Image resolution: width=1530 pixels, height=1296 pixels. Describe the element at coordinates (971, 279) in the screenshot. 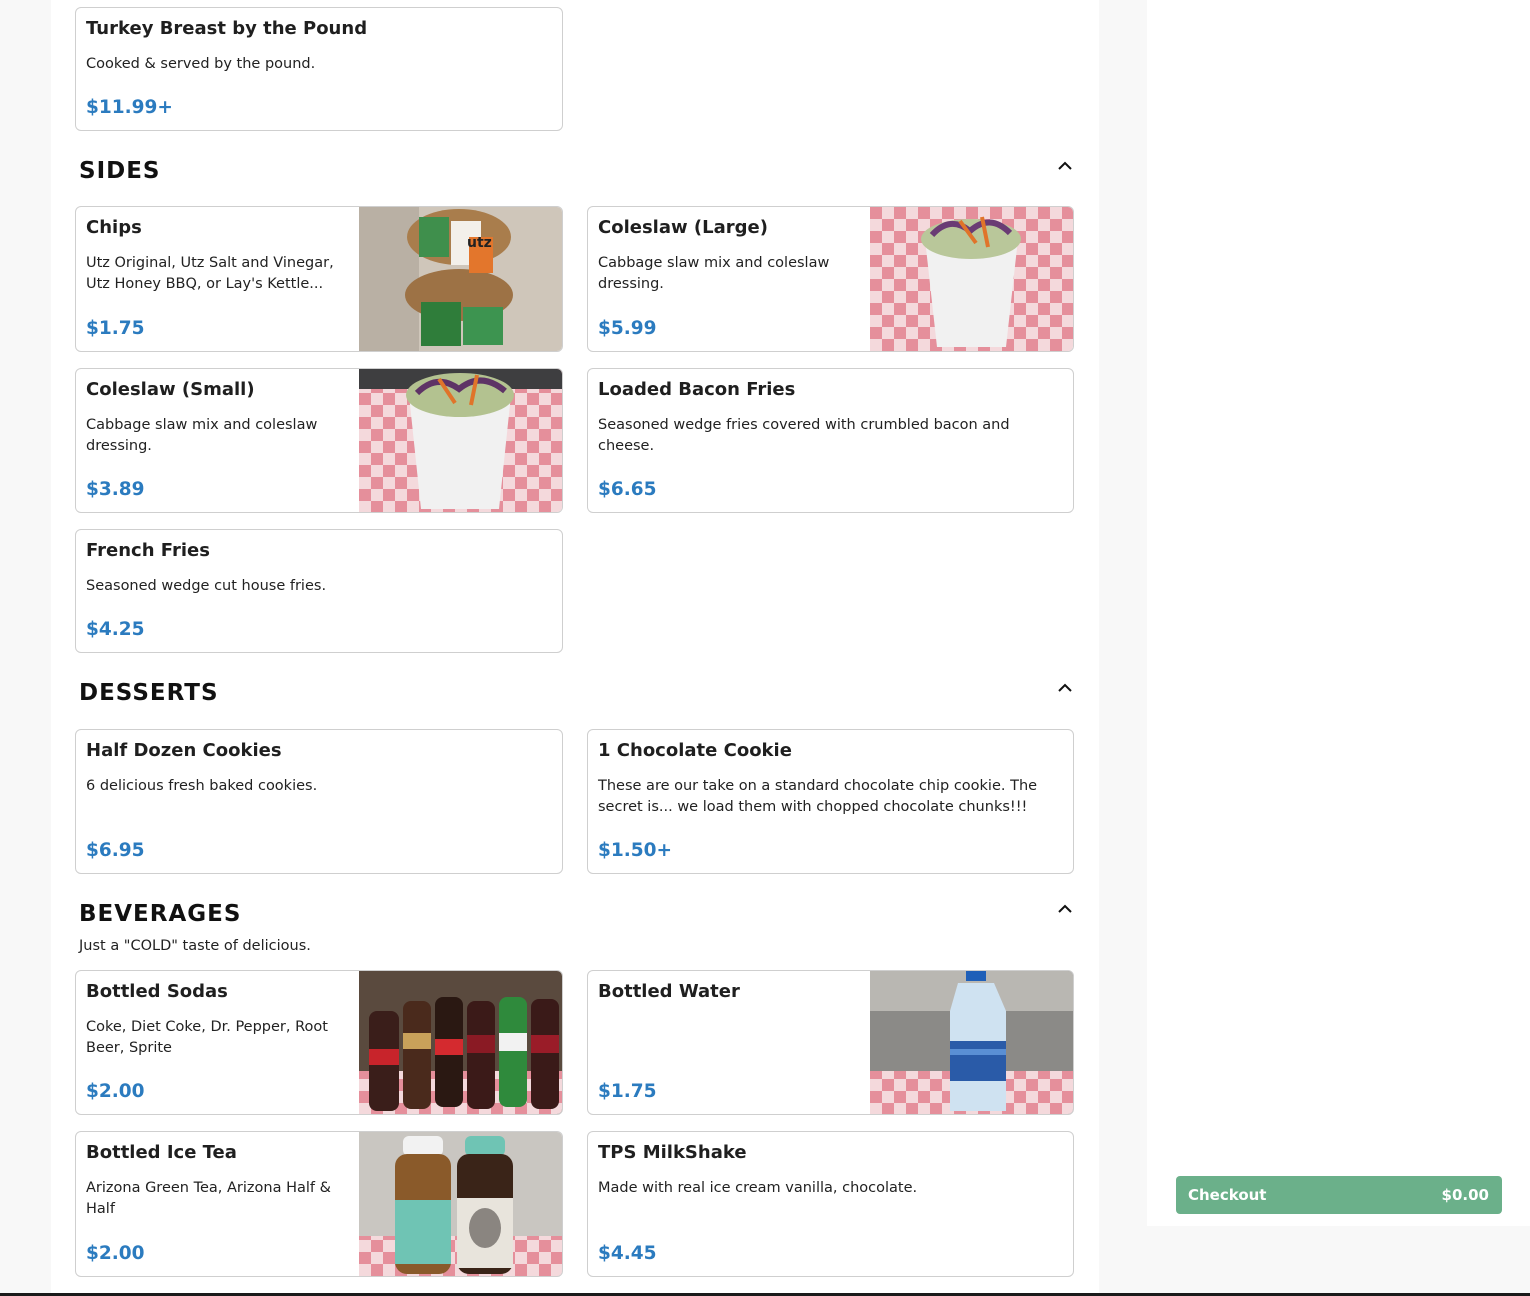

I see `item-photo-coleslaw-large` at that location.